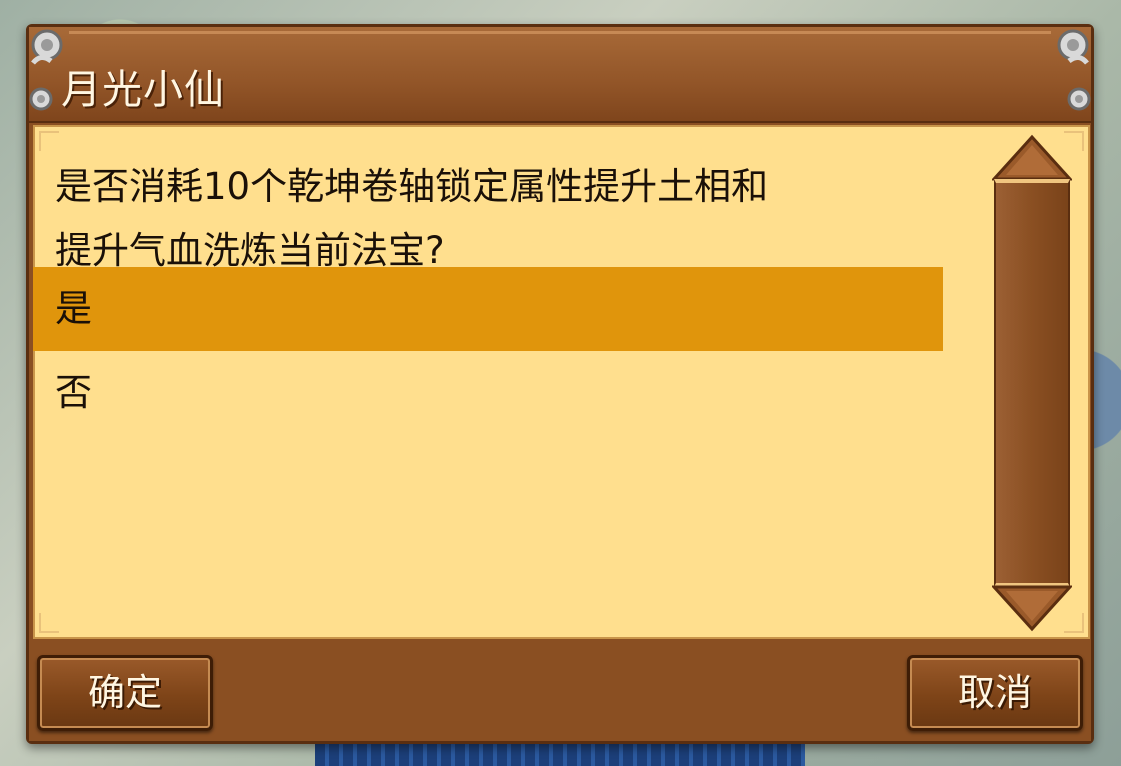 This screenshot has width=1121, height=766. What do you see at coordinates (143, 90) in the screenshot?
I see `npc-name-title: 月光小仙` at bounding box center [143, 90].